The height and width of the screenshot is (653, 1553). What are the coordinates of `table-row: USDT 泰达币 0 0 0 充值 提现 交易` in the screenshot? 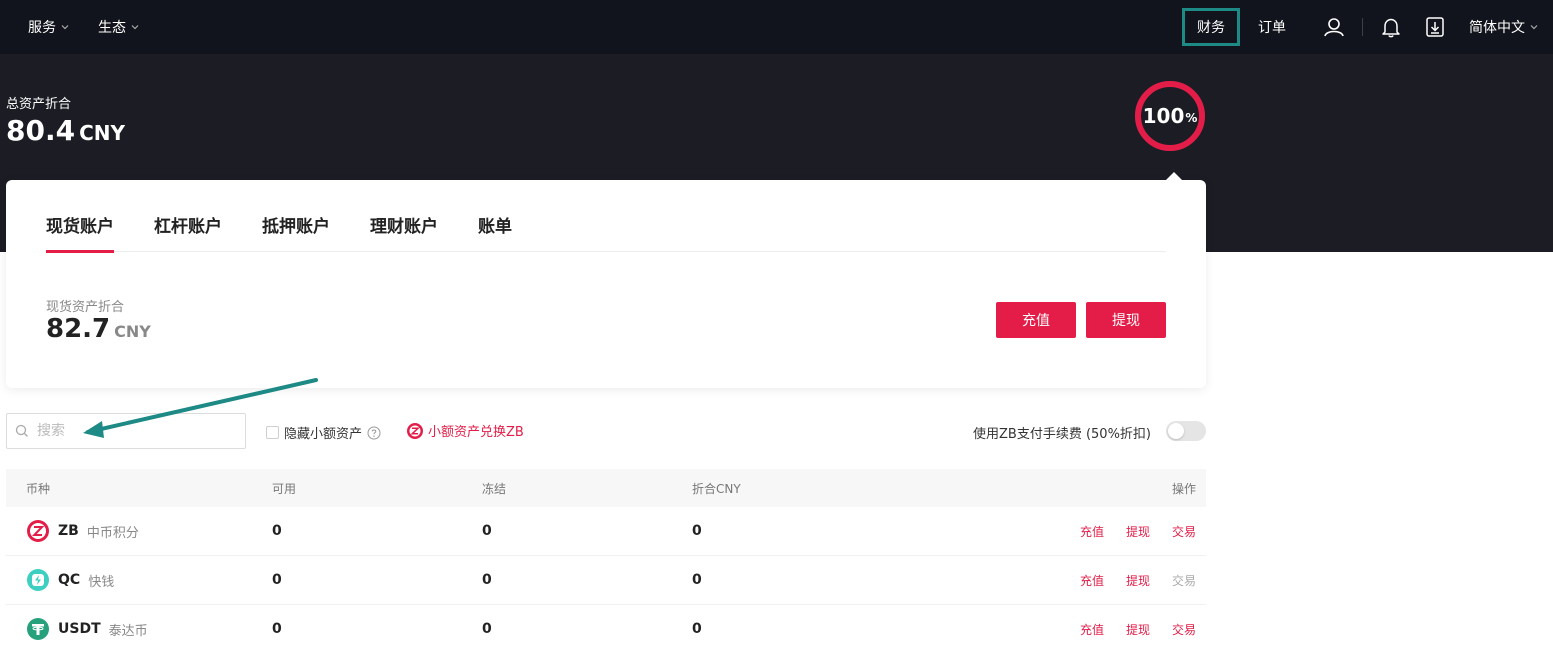 It's located at (606, 629).